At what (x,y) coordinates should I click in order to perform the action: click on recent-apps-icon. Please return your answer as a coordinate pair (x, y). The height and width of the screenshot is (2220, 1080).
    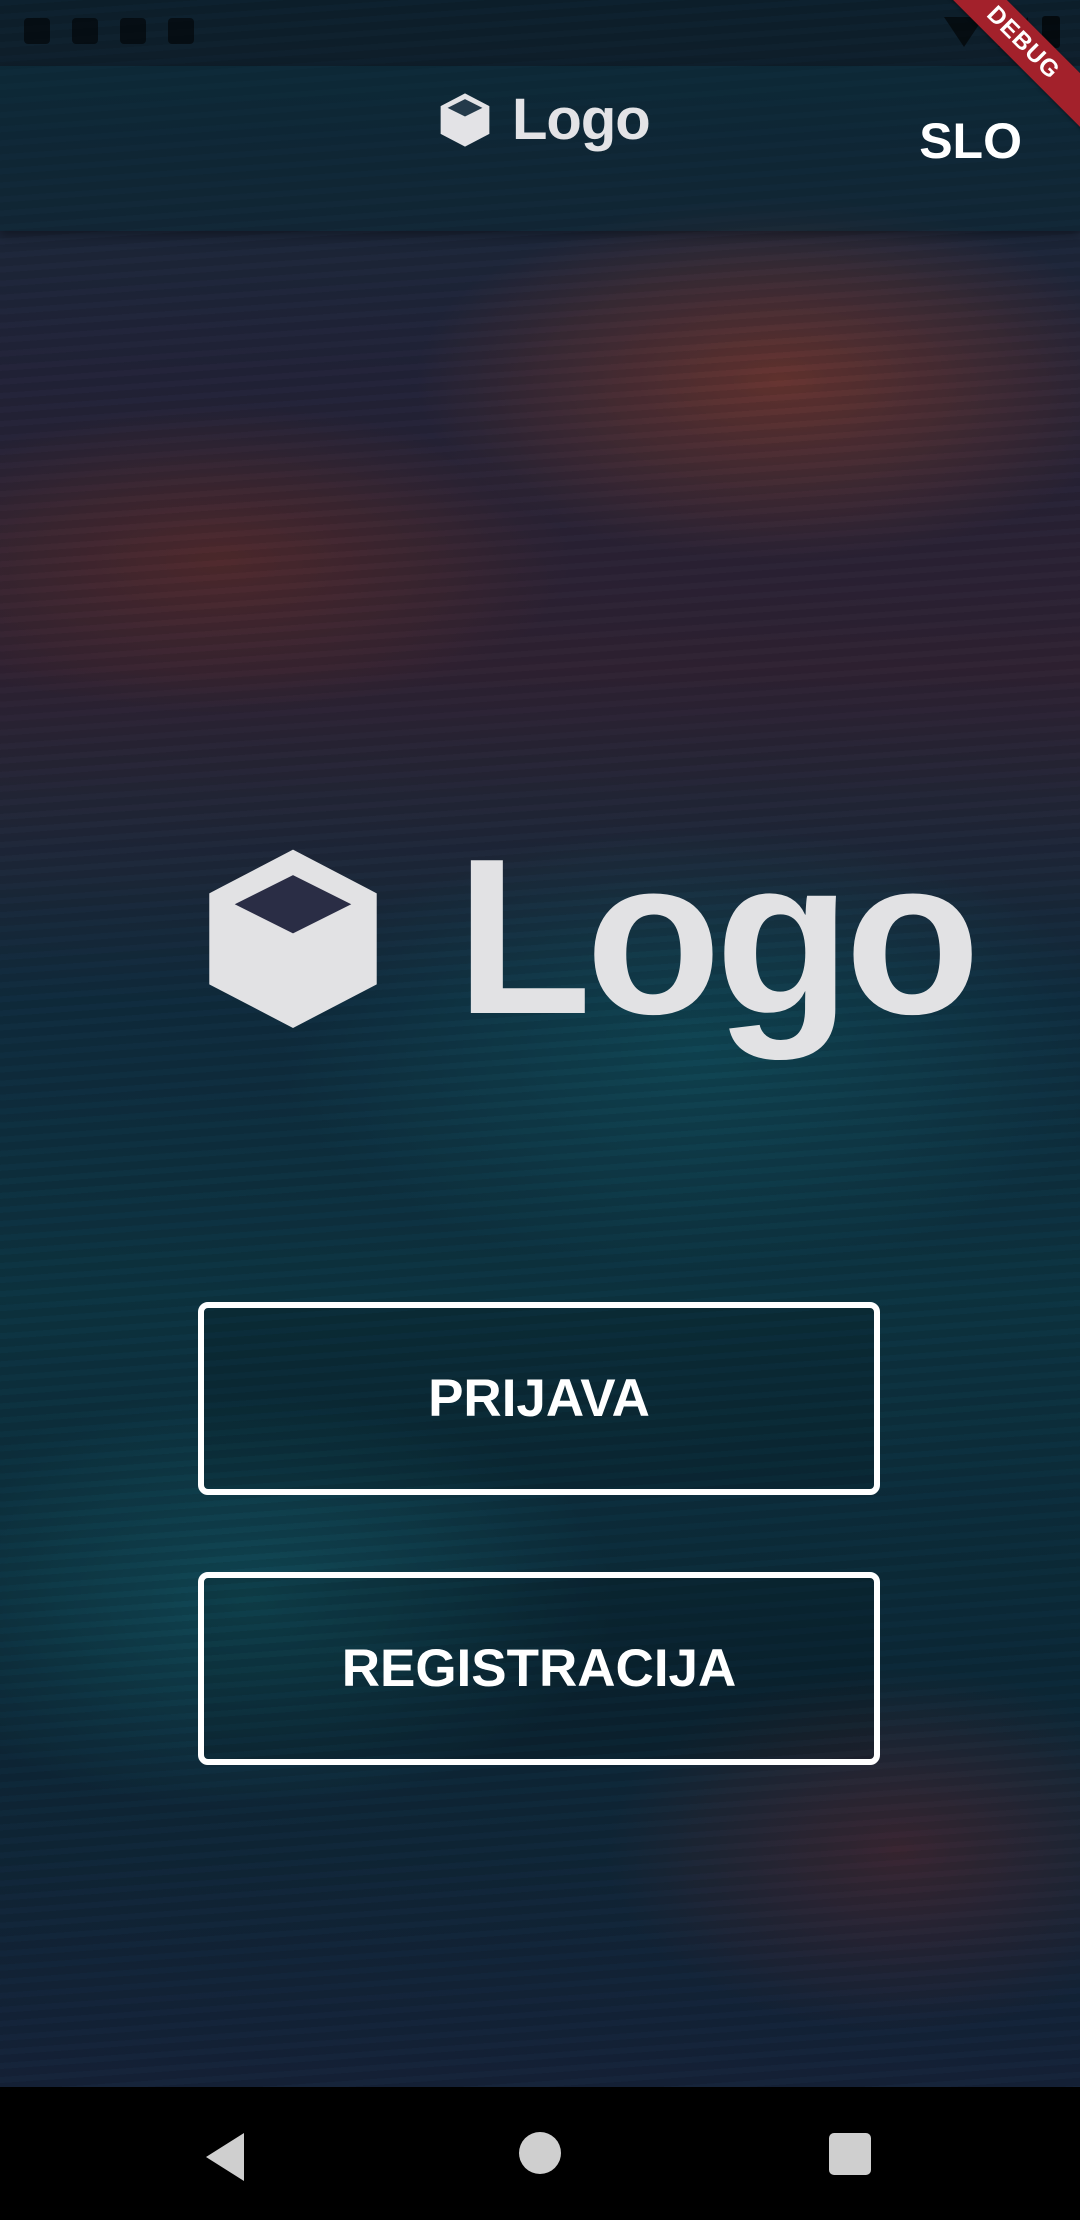
    Looking at the image, I should click on (850, 2154).